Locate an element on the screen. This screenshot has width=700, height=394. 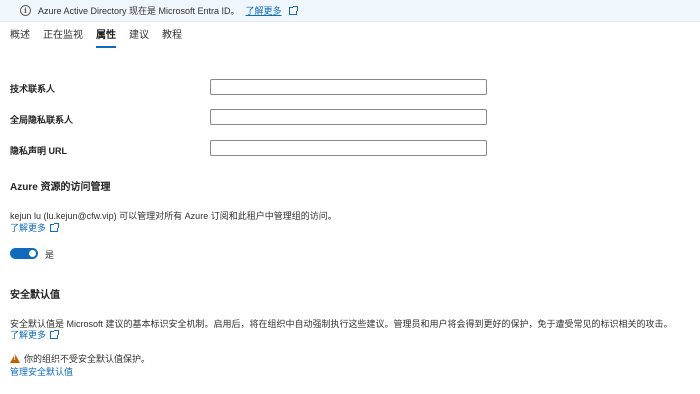
security-learn-more-label: 了解更多 is located at coordinates (28, 335).